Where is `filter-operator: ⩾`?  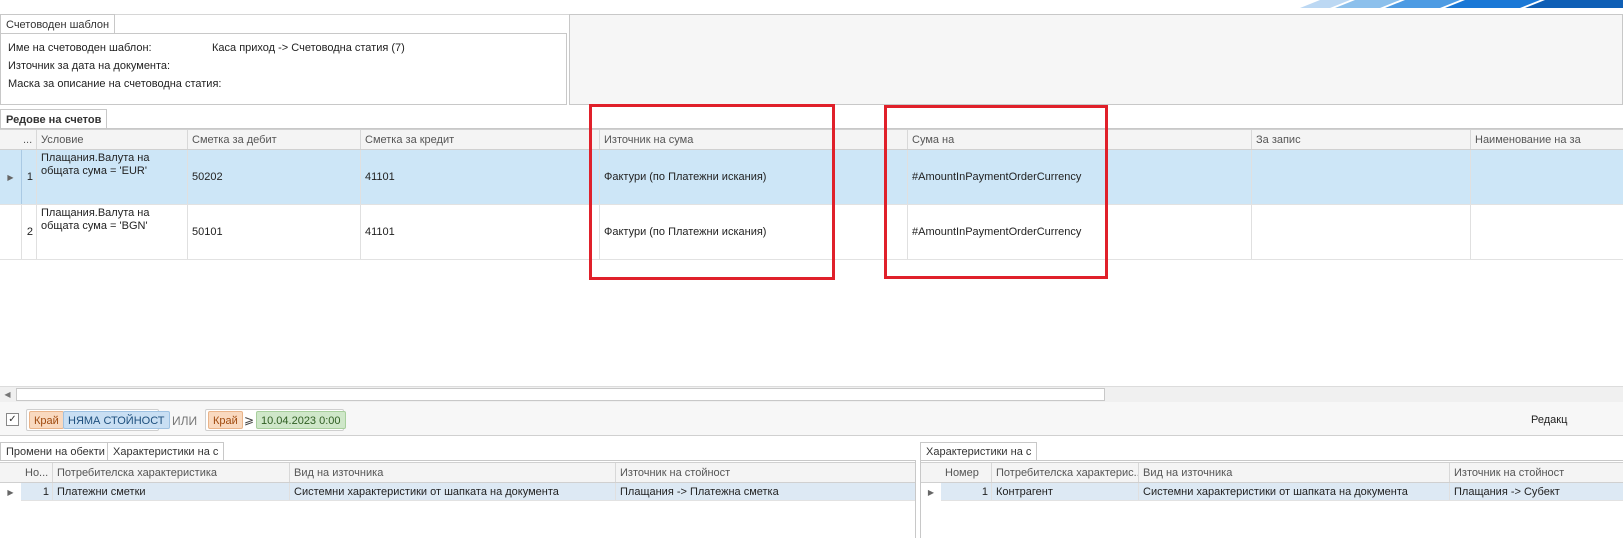
filter-operator: ⩾ is located at coordinates (249, 420).